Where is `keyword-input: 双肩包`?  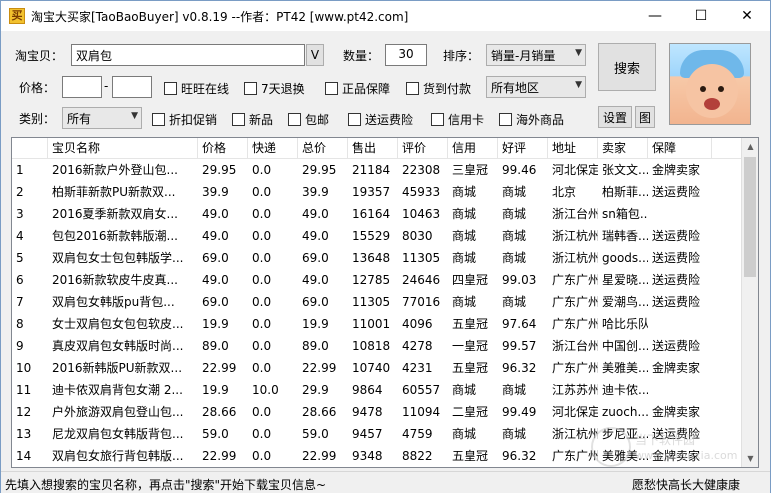 keyword-input: 双肩包 is located at coordinates (188, 55).